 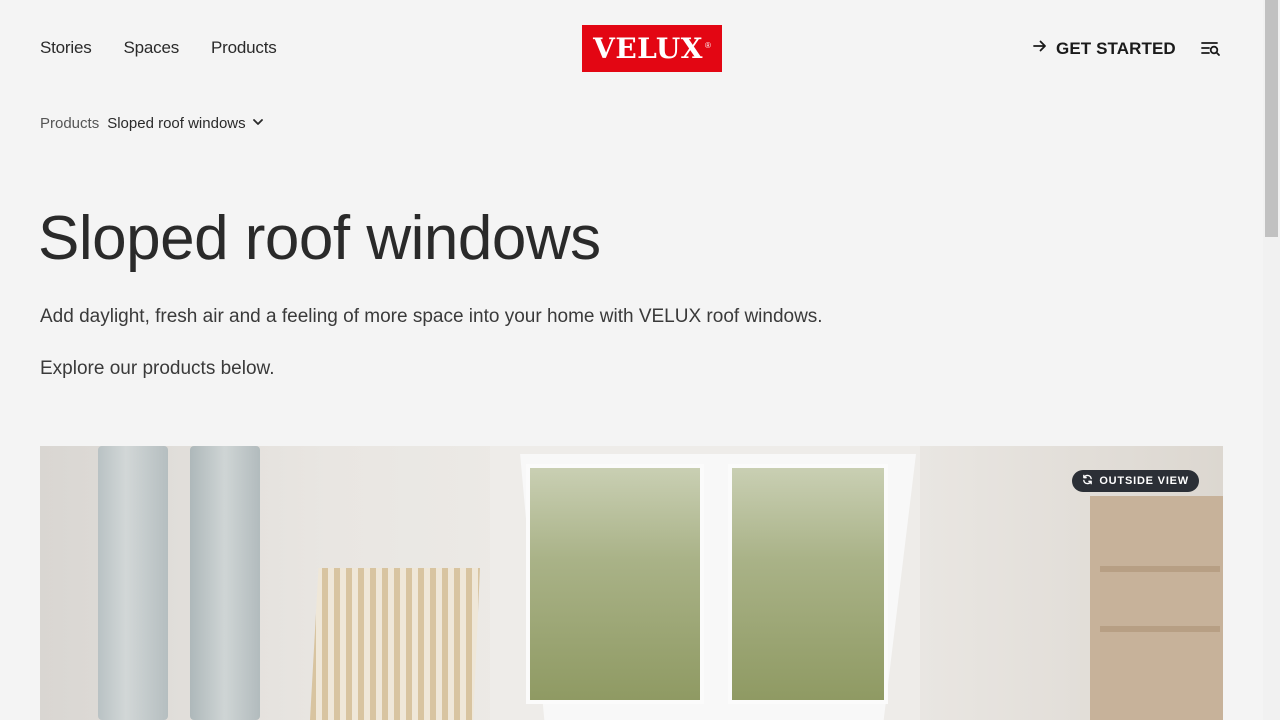 What do you see at coordinates (157, 368) in the screenshot?
I see `explore-text: Explore our products below.` at bounding box center [157, 368].